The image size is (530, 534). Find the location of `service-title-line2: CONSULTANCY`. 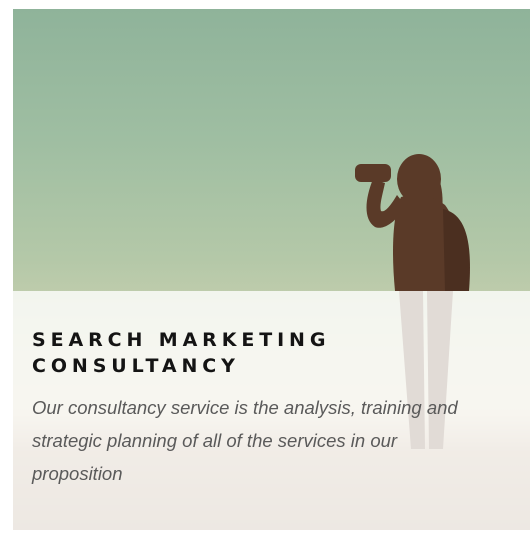

service-title-line2: CONSULTANCY is located at coordinates (136, 366).